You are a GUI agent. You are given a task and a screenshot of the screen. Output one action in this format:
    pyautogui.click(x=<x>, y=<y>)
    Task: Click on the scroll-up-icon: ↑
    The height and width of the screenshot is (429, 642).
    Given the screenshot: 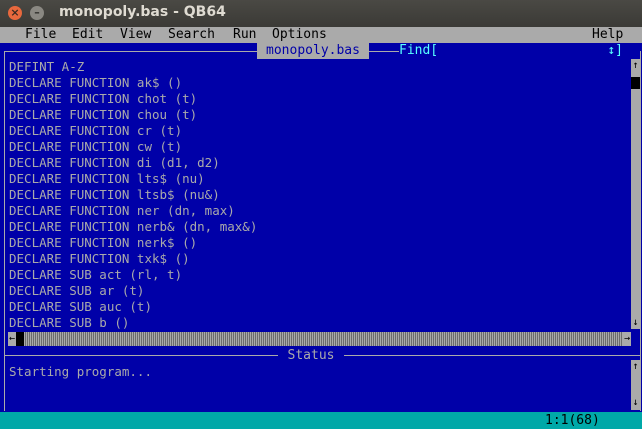 What is the action you would take?
    pyautogui.click(x=635, y=66)
    